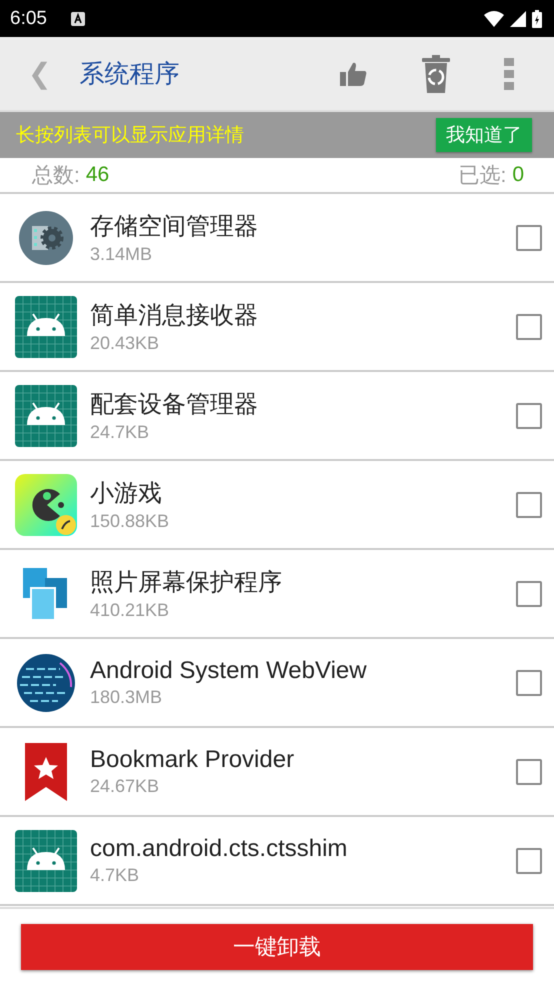  Describe the element at coordinates (277, 416) in the screenshot. I see `app-list-item: 配套设备管理器 24.7KB` at that location.